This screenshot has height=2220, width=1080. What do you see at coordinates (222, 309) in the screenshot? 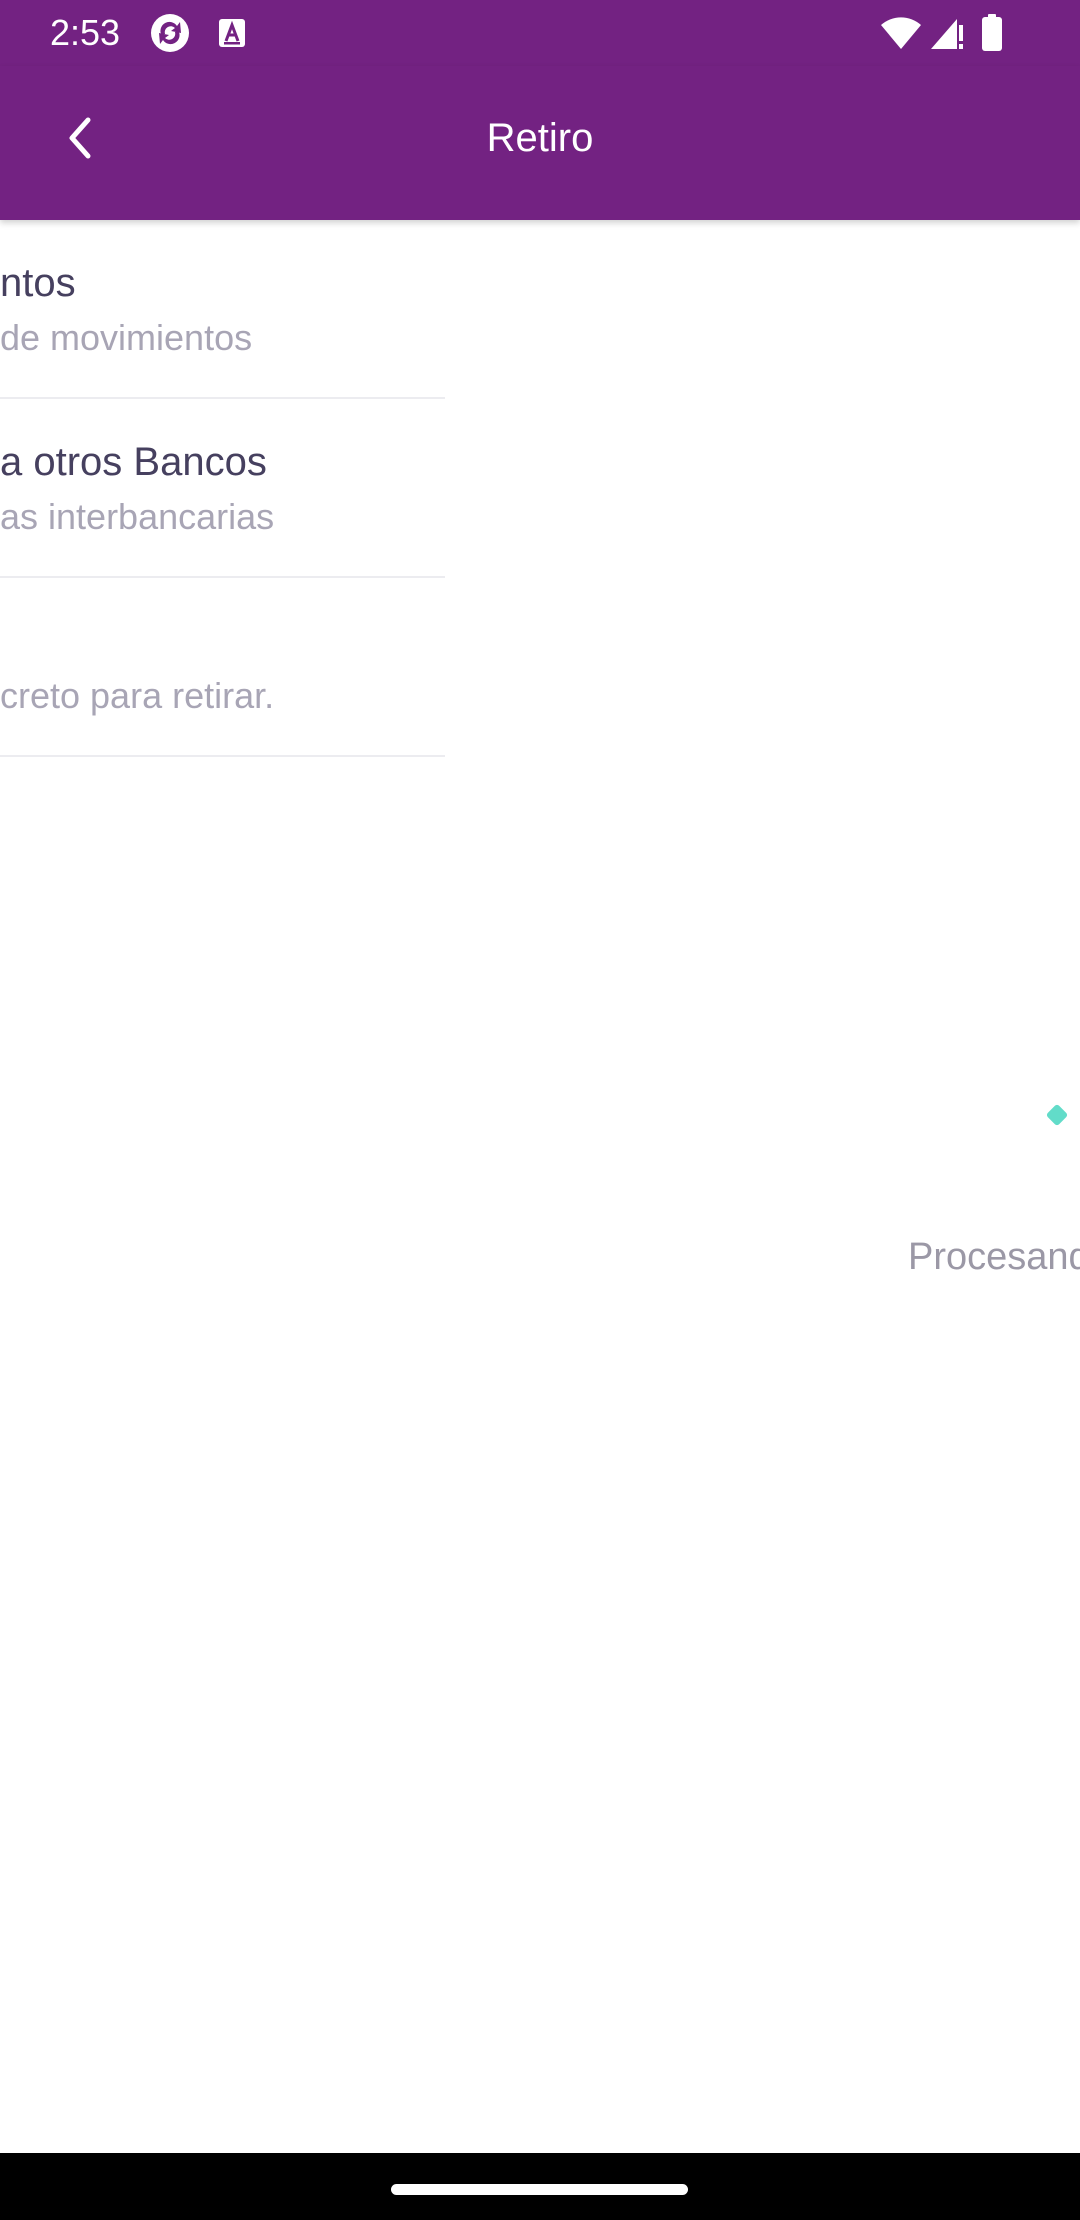
I see `menu-item-movements: ntos de movimientos` at bounding box center [222, 309].